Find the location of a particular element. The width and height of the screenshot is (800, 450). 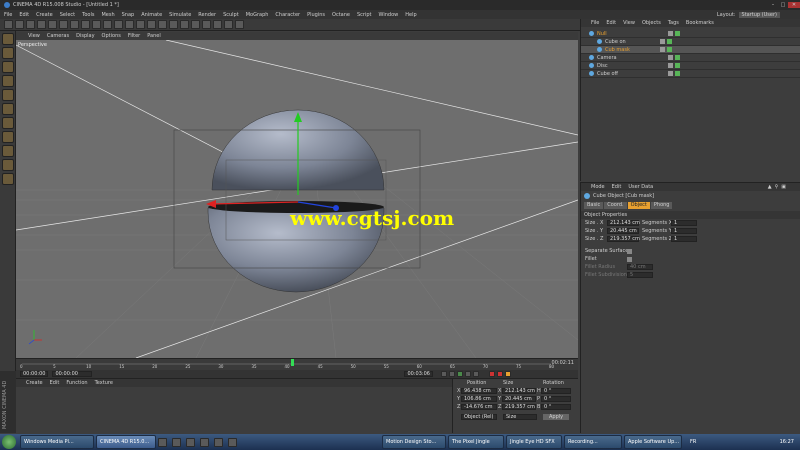

record-icon is located at coordinates (491, 374).